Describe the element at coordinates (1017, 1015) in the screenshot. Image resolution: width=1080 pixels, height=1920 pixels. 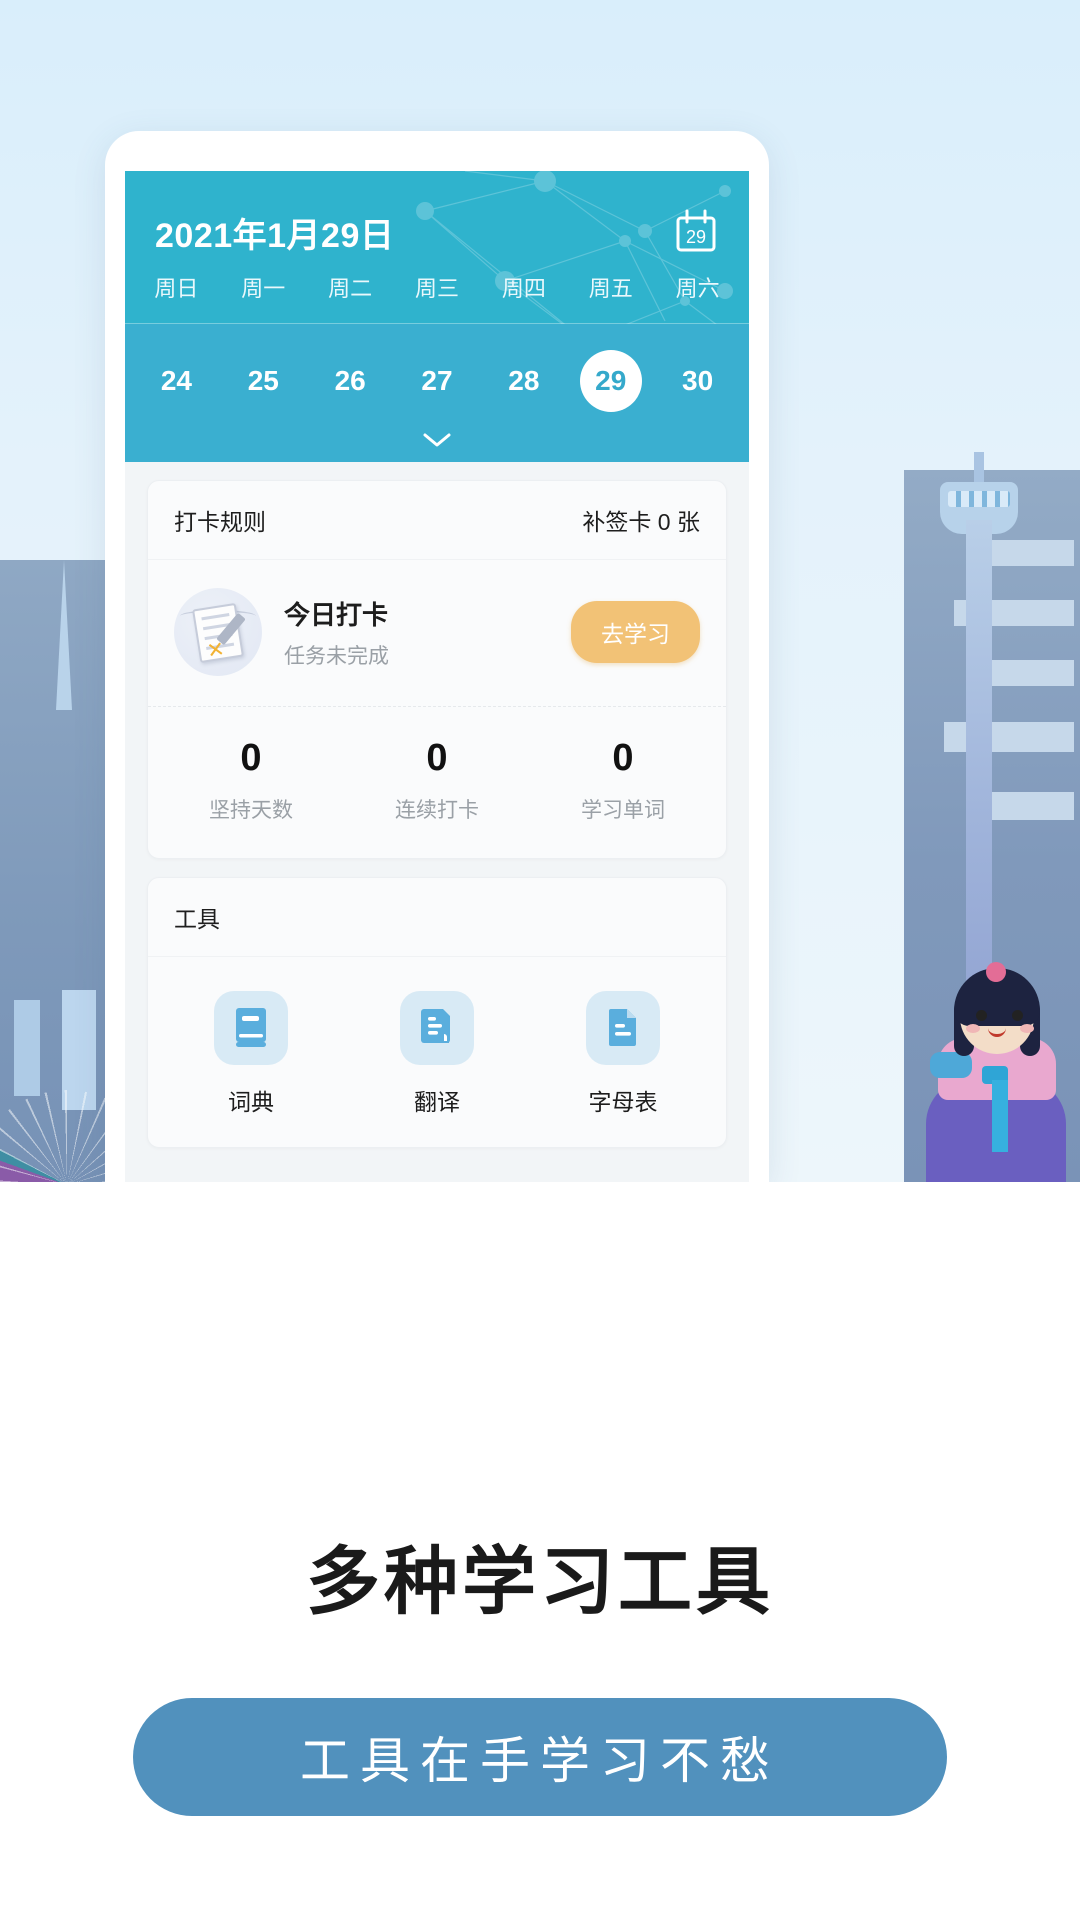
I see `eye-right` at that location.